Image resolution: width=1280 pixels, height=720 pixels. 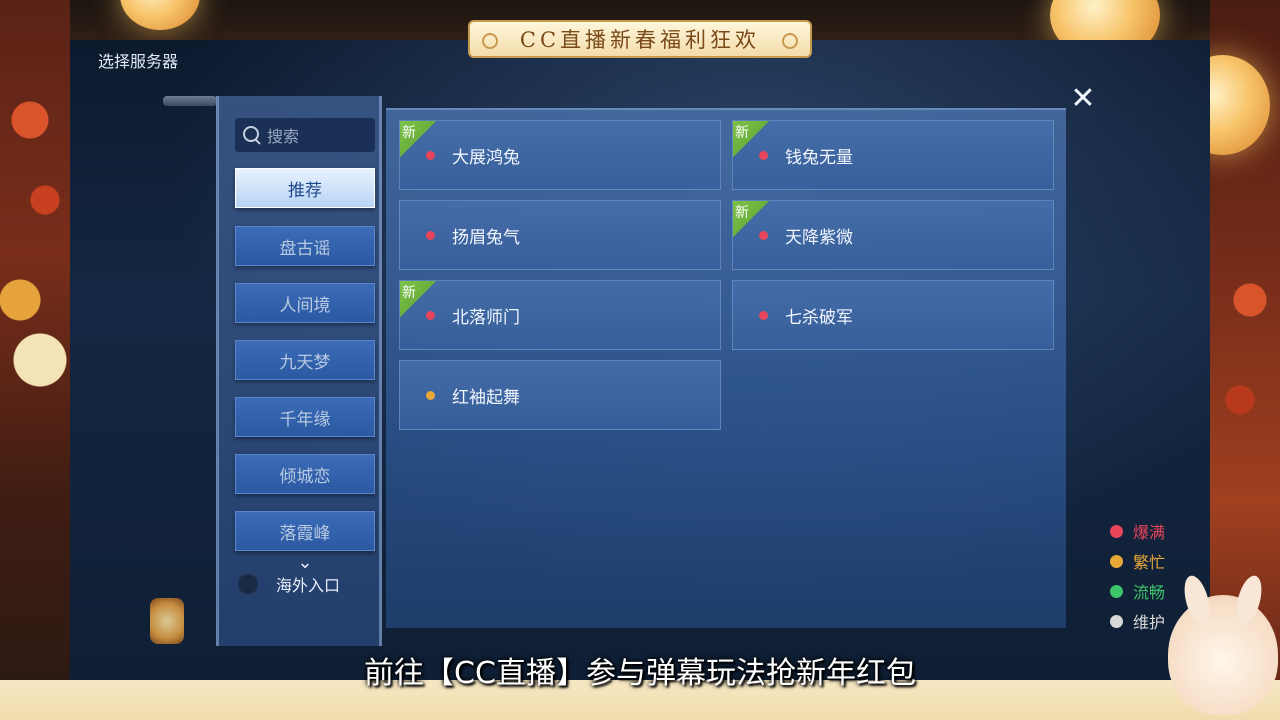 I want to click on legend-item-maintenance: 维护, so click(x=1137, y=621).